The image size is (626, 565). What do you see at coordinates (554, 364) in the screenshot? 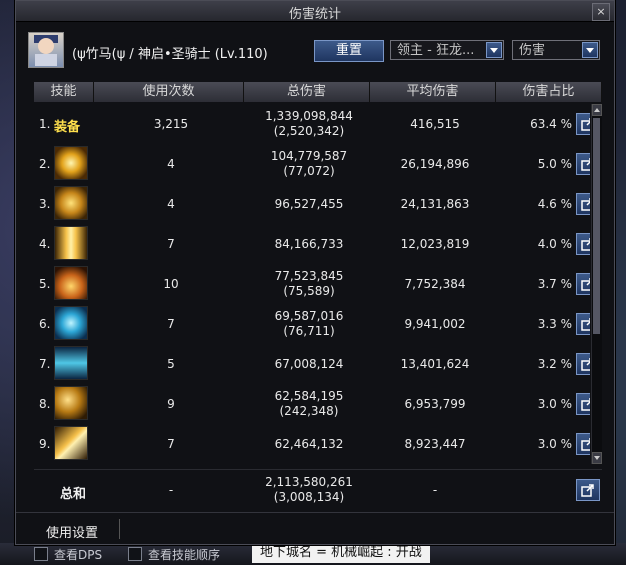
I see `damage-share: 3.2 %` at bounding box center [554, 364].